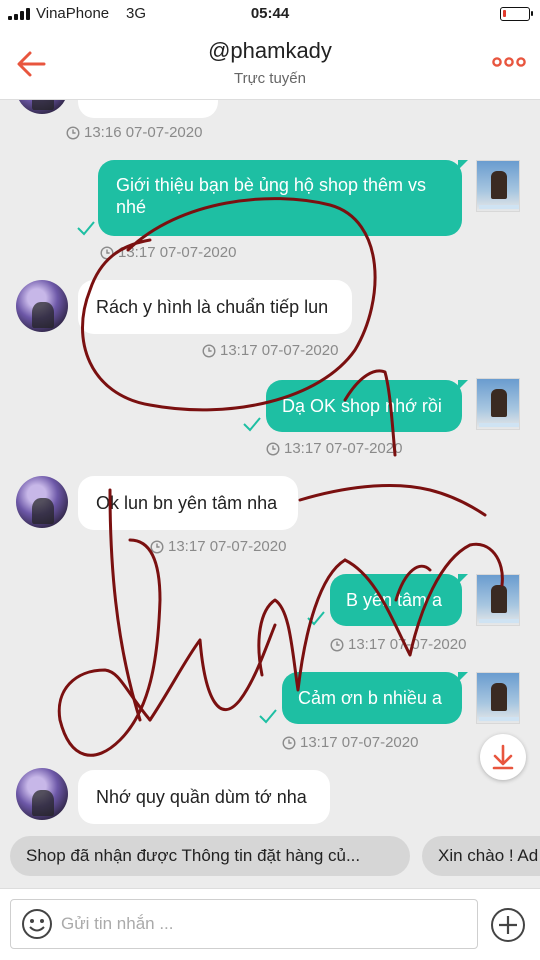 The height and width of the screenshot is (960, 540). I want to click on message-bubble: Nhớ quy quần dùm tớ nha, so click(204, 797).